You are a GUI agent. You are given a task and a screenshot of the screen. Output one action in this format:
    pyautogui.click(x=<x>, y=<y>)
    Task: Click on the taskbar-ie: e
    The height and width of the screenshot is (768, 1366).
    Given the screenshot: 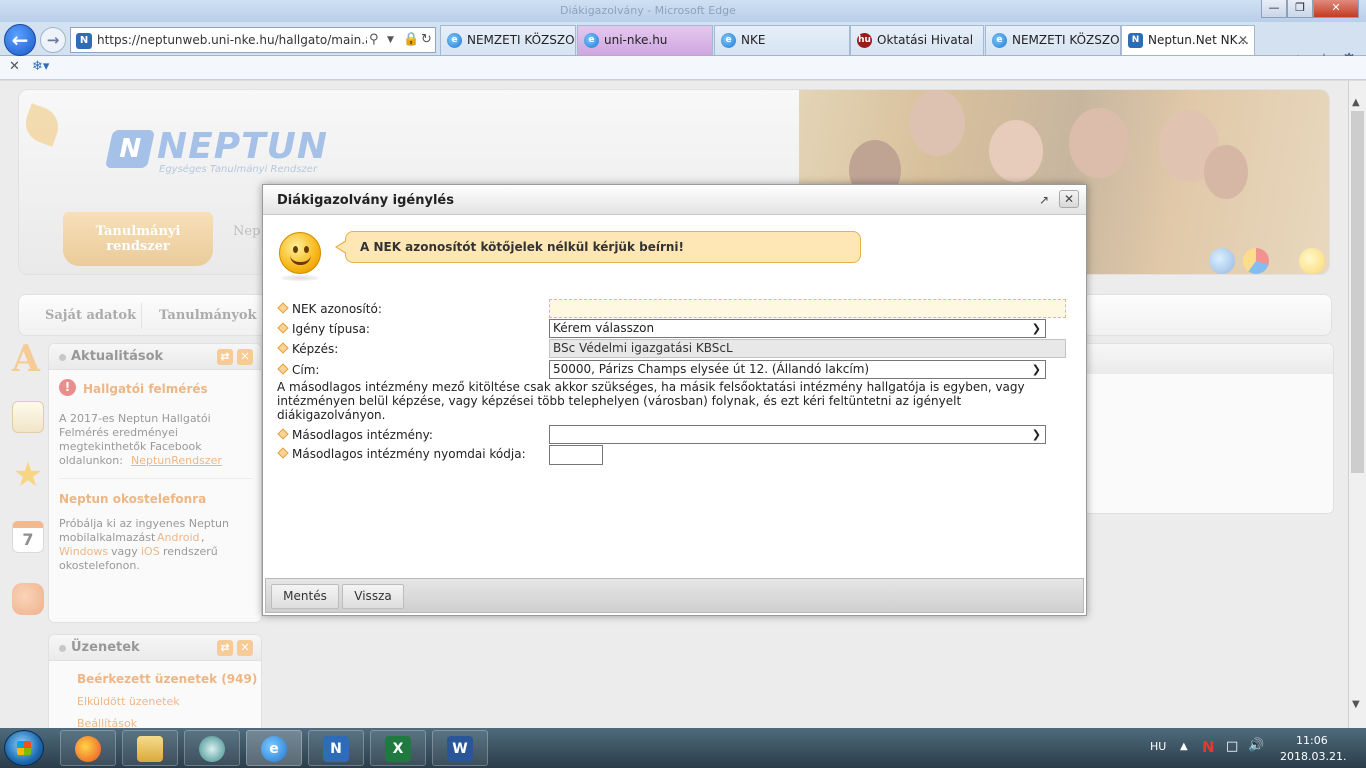 What is the action you would take?
    pyautogui.click(x=274, y=748)
    